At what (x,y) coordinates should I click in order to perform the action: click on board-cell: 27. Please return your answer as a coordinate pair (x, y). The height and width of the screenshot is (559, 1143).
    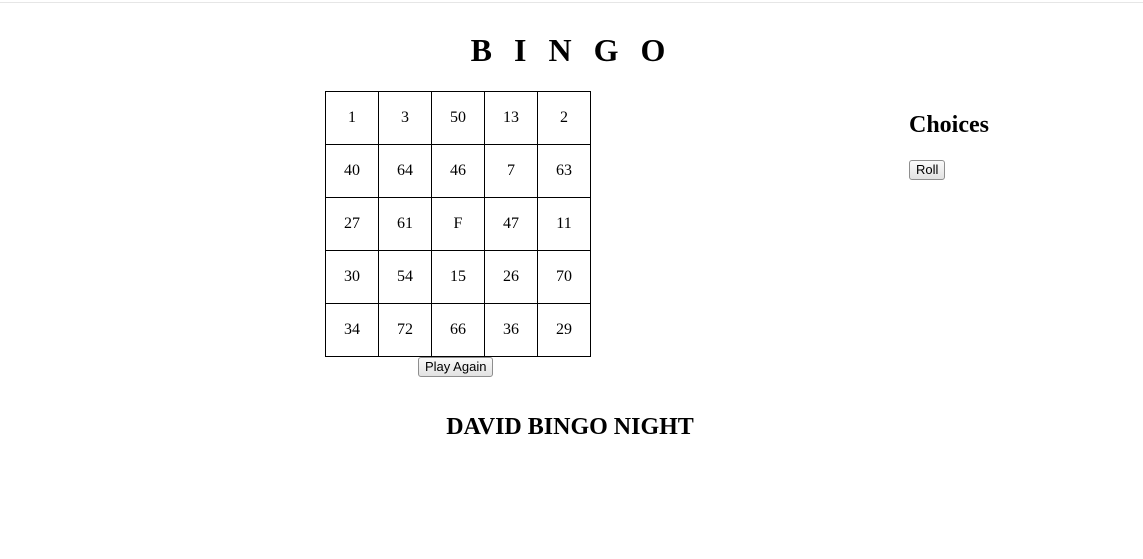
    Looking at the image, I should click on (352, 224).